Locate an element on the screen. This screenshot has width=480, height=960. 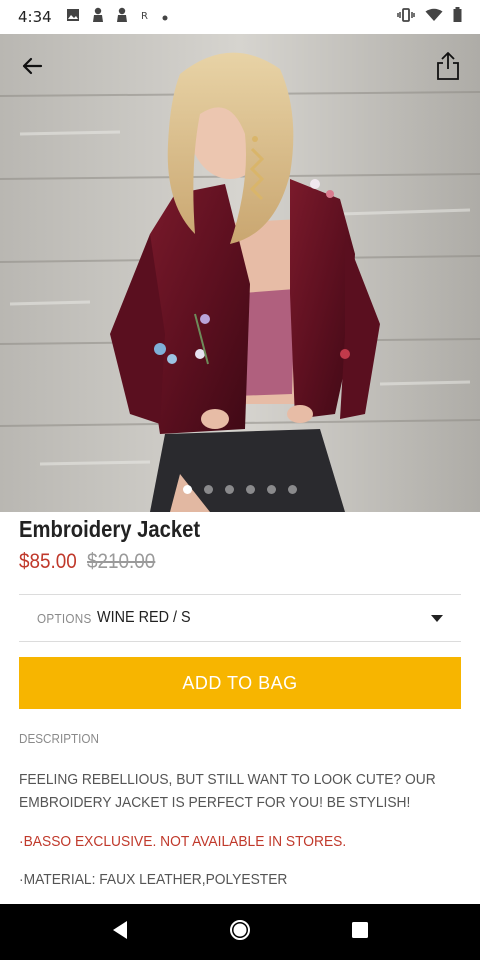
circle-home-icon is located at coordinates (240, 932).